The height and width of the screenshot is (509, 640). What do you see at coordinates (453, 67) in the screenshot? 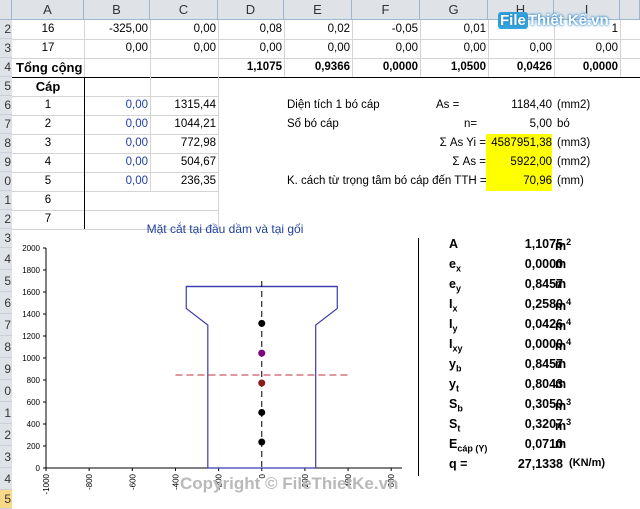
I see `total-g: 1,0500` at bounding box center [453, 67].